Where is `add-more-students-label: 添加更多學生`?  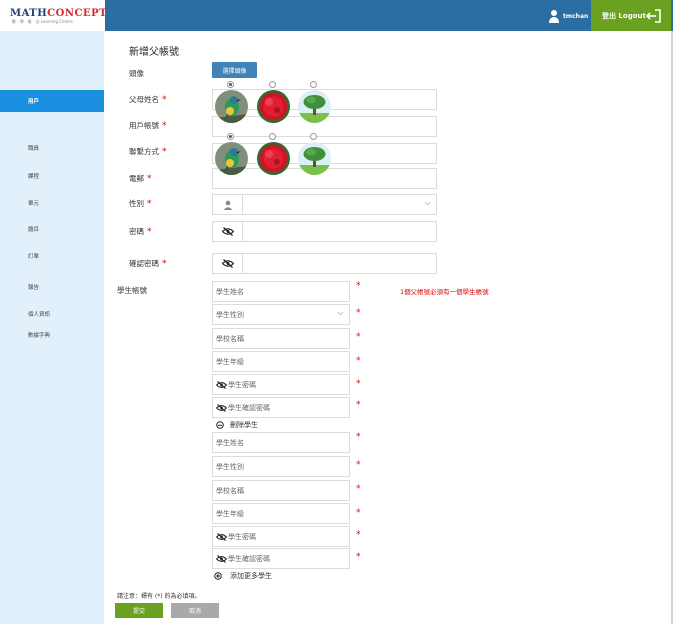 add-more-students-label: 添加更多學生 is located at coordinates (251, 576).